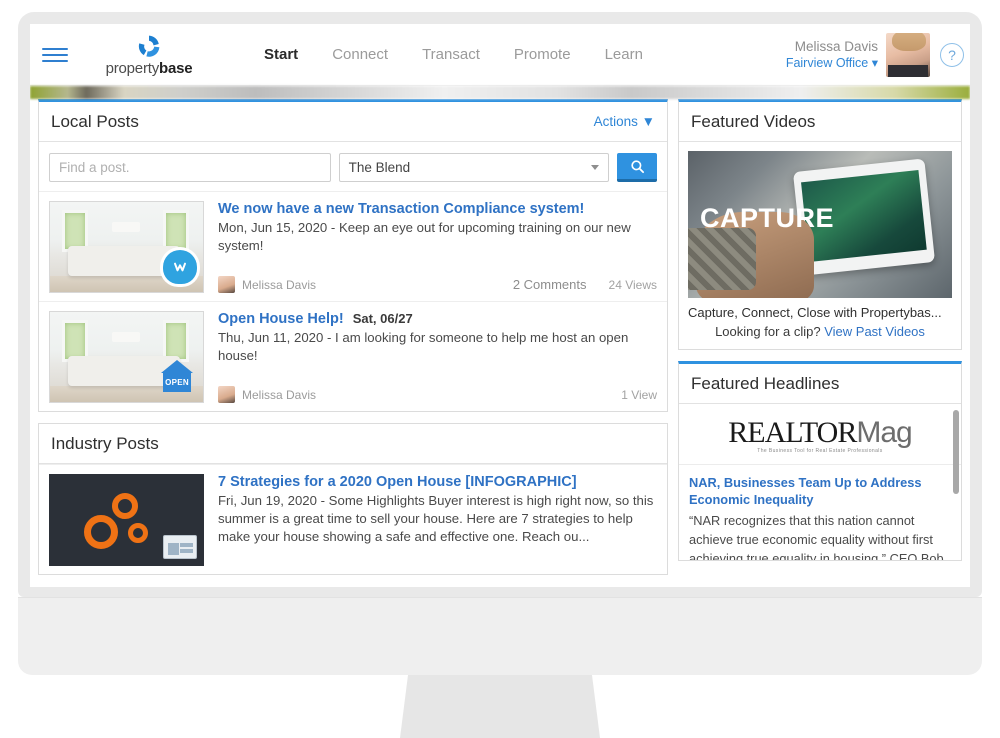 The height and width of the screenshot is (738, 1000). What do you see at coordinates (149, 46) in the screenshot?
I see `propertybase-logomark-icon` at bounding box center [149, 46].